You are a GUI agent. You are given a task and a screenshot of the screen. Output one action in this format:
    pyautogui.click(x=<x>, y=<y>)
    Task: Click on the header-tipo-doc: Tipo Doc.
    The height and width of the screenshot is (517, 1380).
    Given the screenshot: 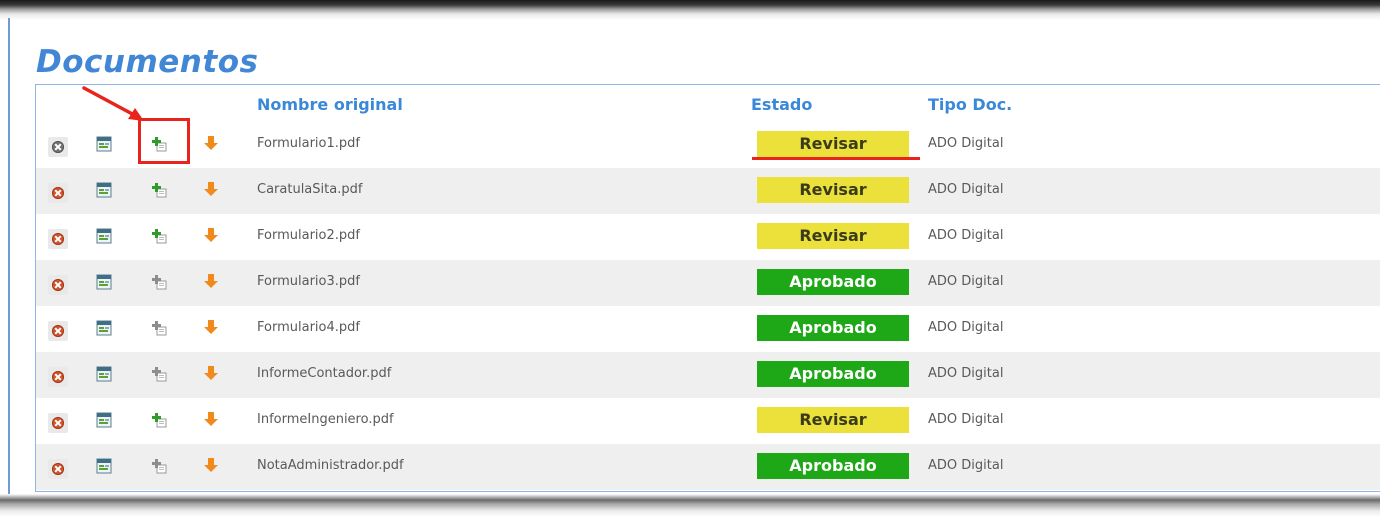 What is the action you would take?
    pyautogui.click(x=970, y=104)
    